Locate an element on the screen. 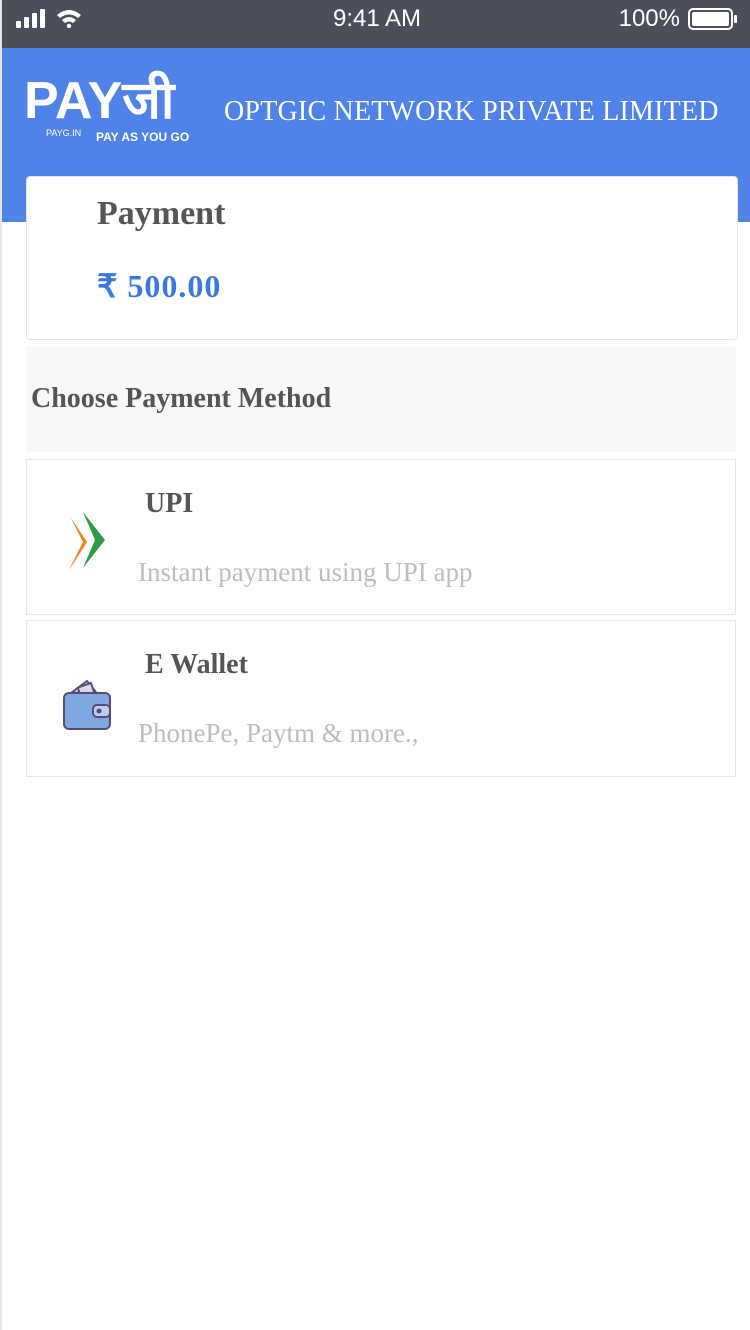 Image resolution: width=750 pixels, height=1330 pixels. svg-text: PAYजी is located at coordinates (100, 100).